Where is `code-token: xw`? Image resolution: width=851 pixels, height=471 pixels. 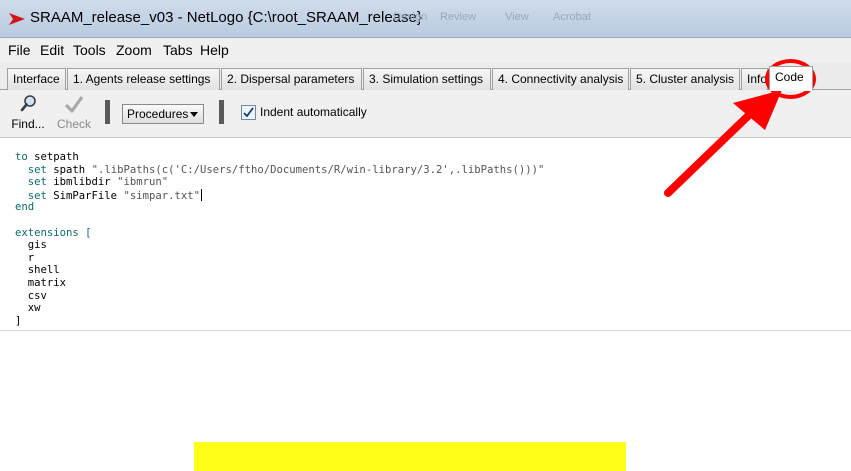
code-token: xw is located at coordinates (28, 308).